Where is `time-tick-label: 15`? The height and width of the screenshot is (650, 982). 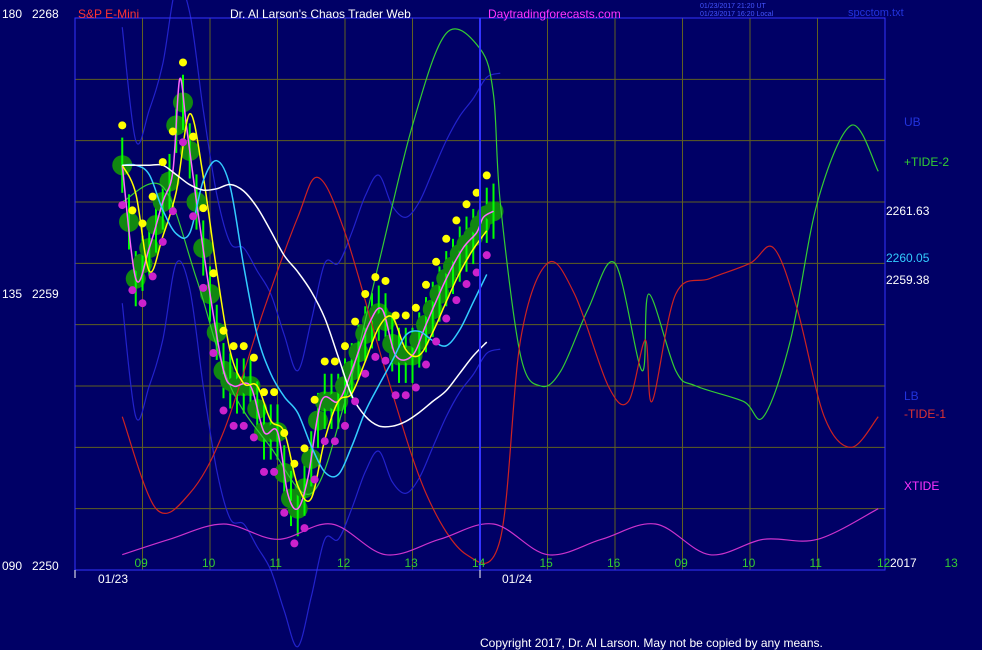
time-tick-label: 15 is located at coordinates (547, 563).